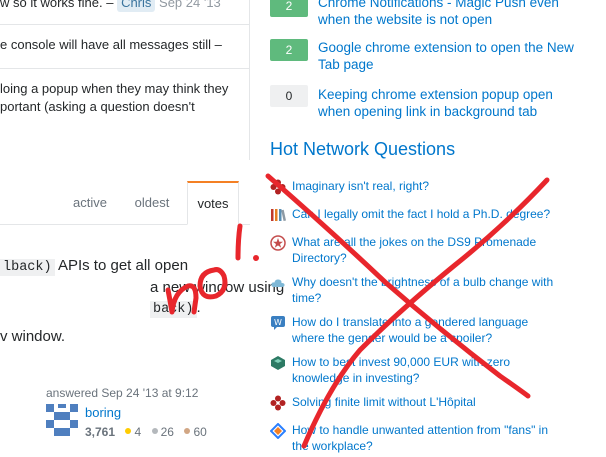 The width and height of the screenshot is (606, 457). What do you see at coordinates (278, 243) in the screenshot?
I see `puzzling-site-icon` at bounding box center [278, 243].